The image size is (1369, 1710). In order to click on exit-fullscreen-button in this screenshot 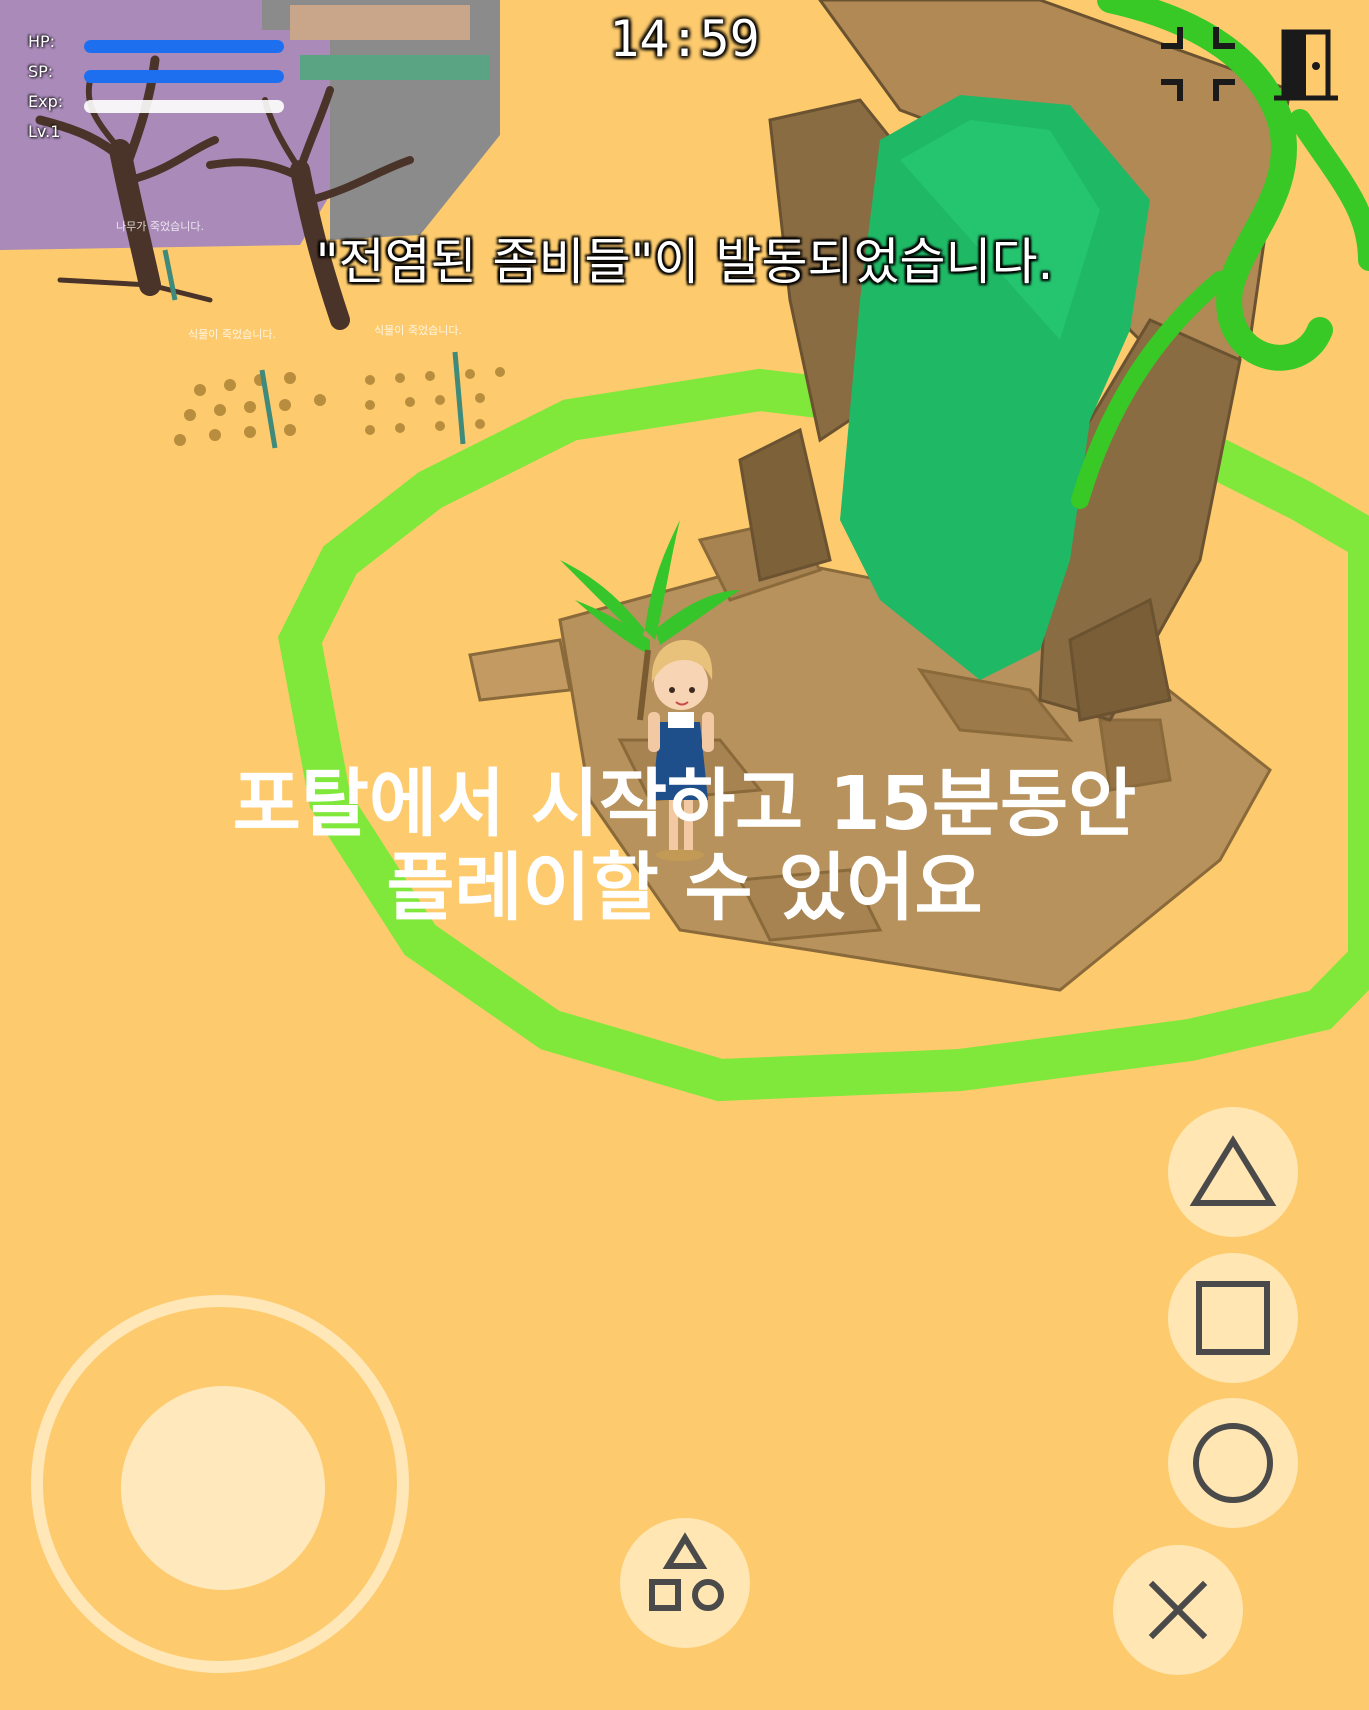, I will do `click(1198, 64)`.